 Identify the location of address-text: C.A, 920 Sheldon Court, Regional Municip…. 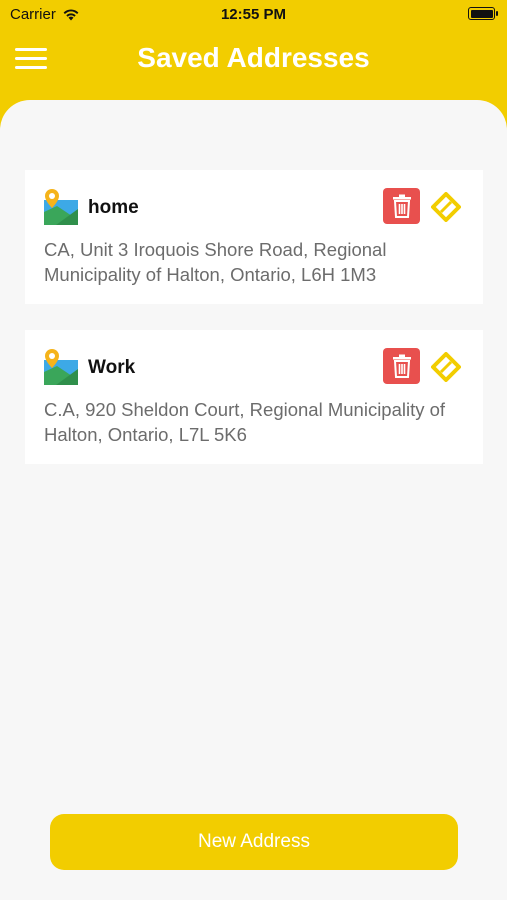
(245, 422).